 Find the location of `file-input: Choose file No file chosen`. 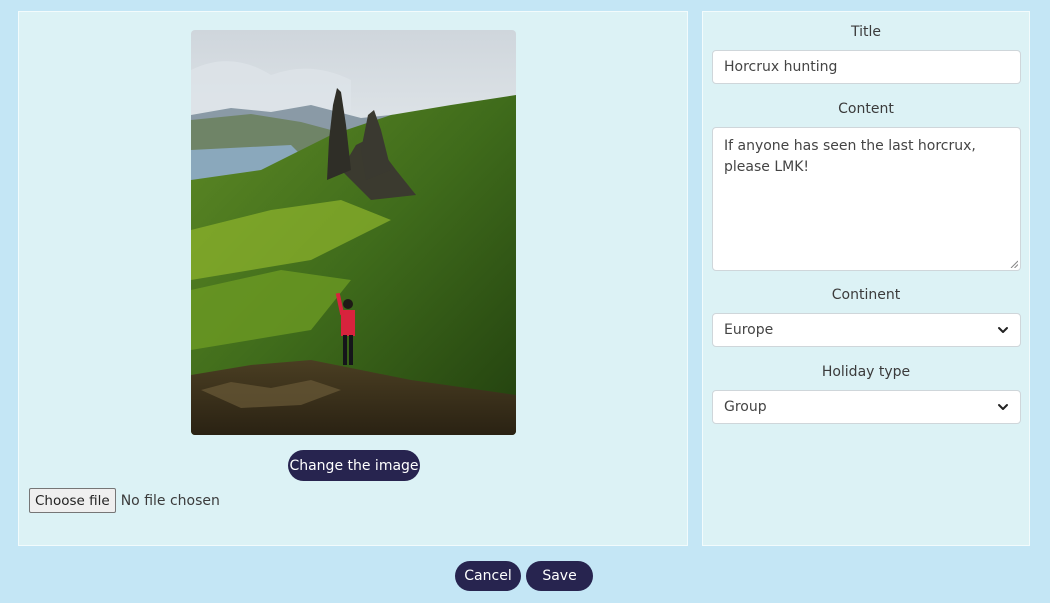

file-input: Choose file No file chosen is located at coordinates (124, 500).